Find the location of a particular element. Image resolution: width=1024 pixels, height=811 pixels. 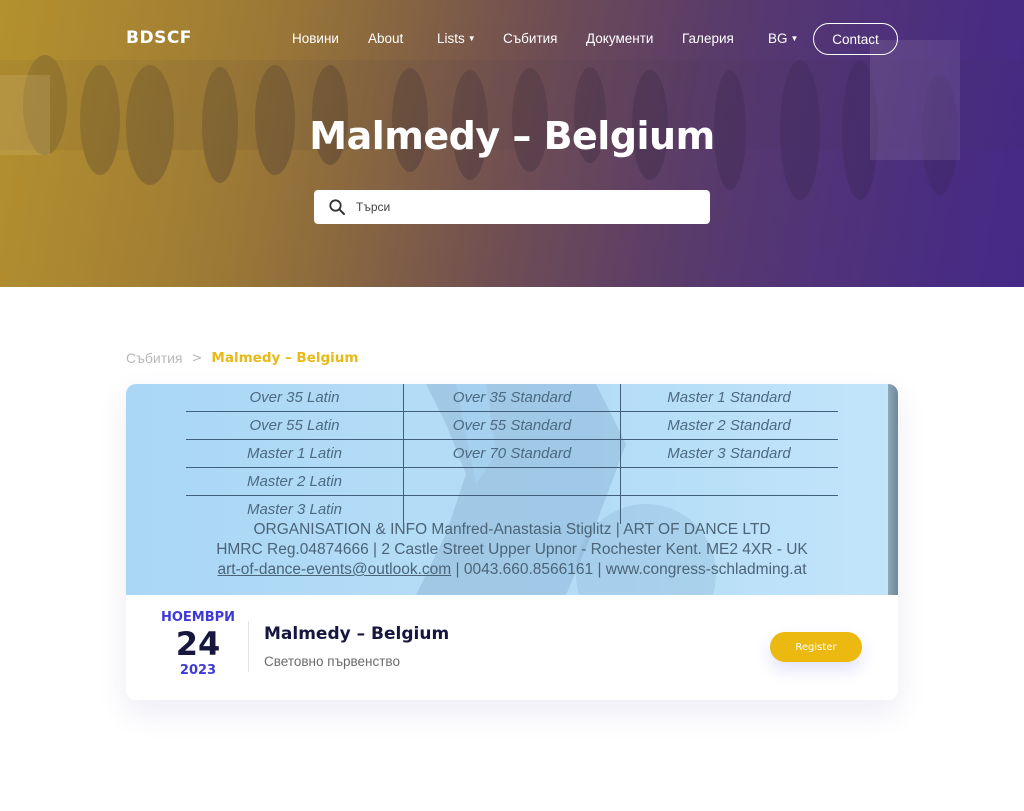

search-bar is located at coordinates (512, 207).